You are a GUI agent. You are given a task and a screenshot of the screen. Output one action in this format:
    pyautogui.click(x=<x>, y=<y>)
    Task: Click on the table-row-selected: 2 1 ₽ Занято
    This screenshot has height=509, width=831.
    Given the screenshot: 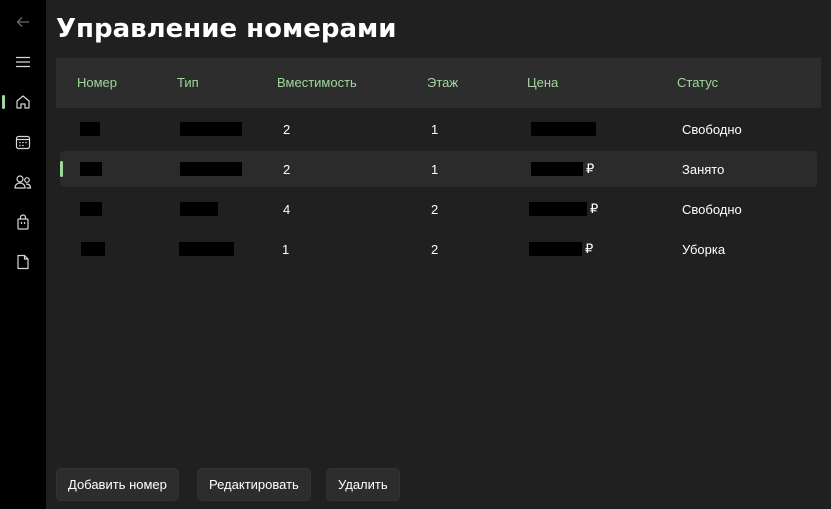 What is the action you would take?
    pyautogui.click(x=438, y=169)
    